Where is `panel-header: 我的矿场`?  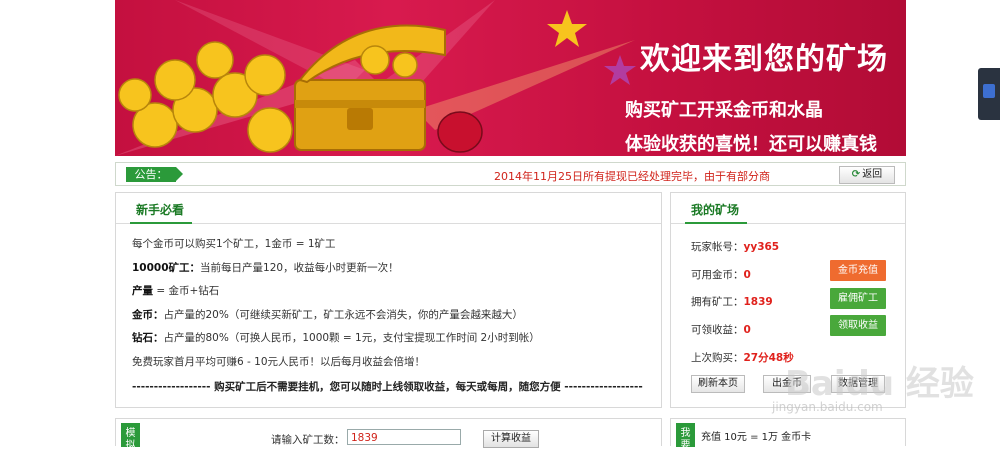
panel-header: 我的矿场 is located at coordinates (788, 208).